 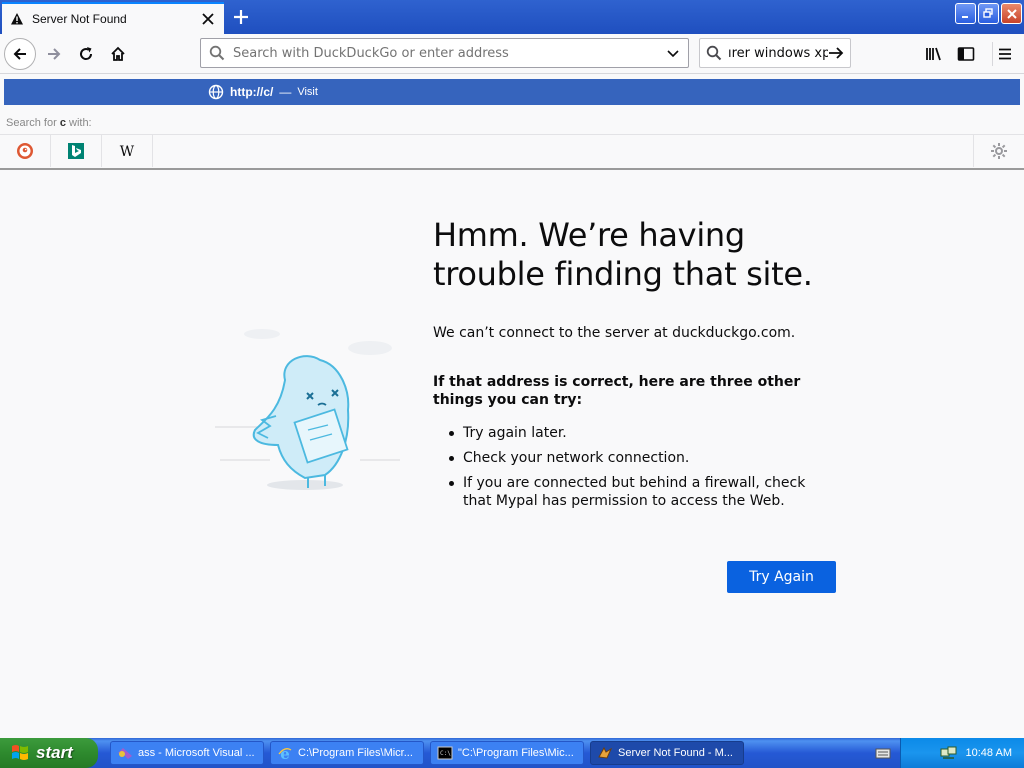 What do you see at coordinates (605, 753) in the screenshot?
I see `mypal-icon` at bounding box center [605, 753].